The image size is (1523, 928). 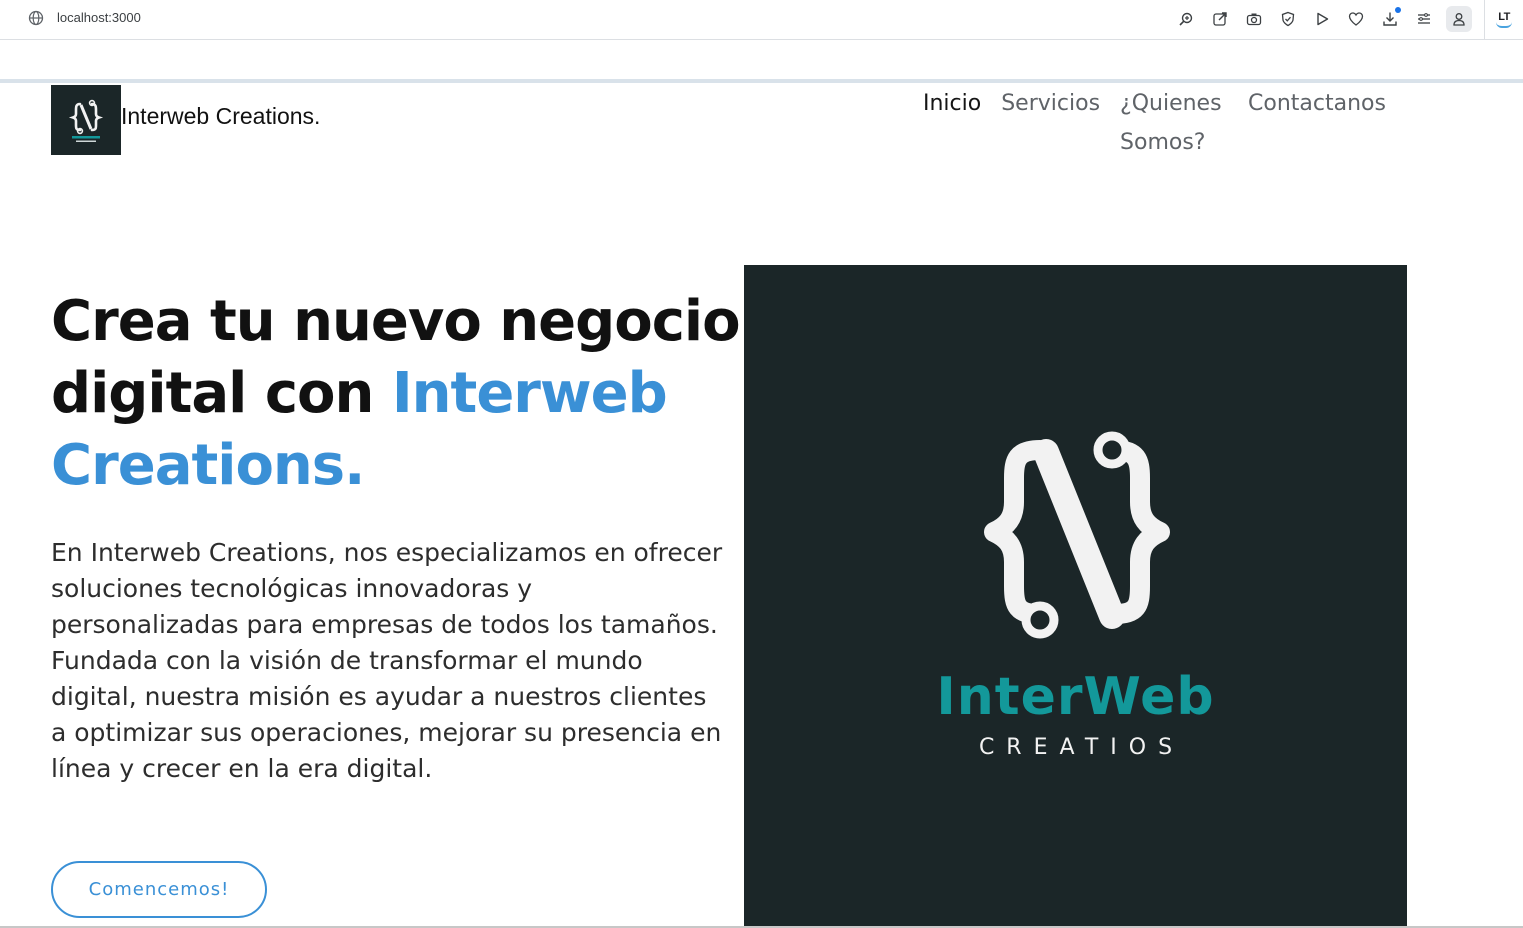 I want to click on wave-icon, so click(x=1504, y=25).